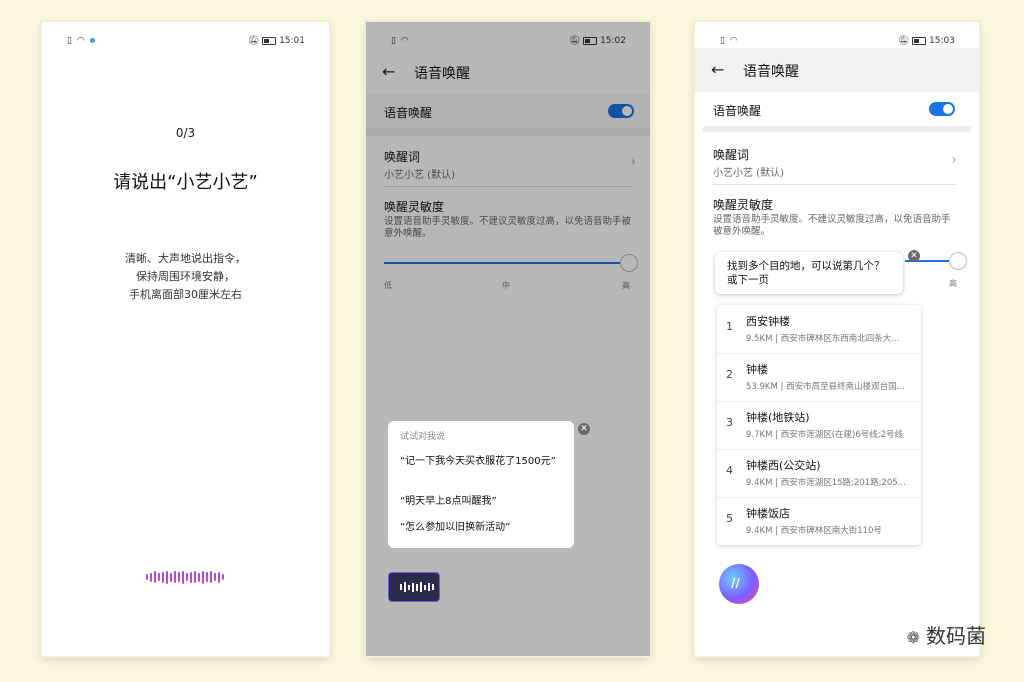 The image size is (1024, 682). What do you see at coordinates (956, 636) in the screenshot?
I see `watermark-text: 数码菌` at bounding box center [956, 636].